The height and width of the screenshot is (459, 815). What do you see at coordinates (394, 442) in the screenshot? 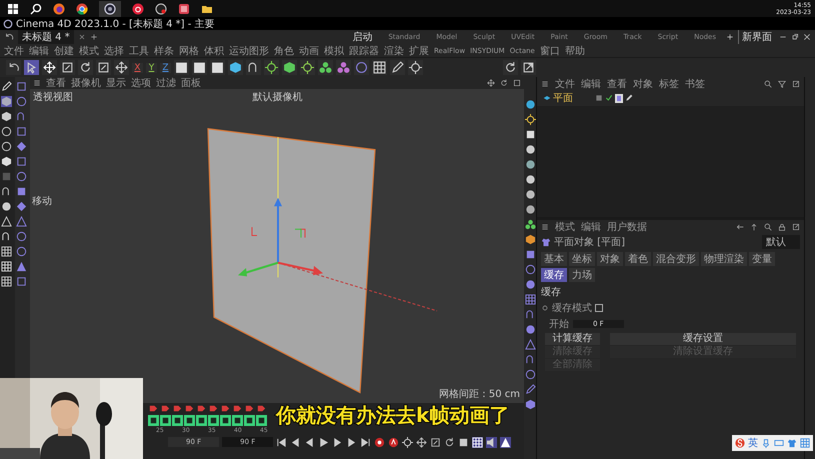
I see `autokey-icon` at bounding box center [394, 442].